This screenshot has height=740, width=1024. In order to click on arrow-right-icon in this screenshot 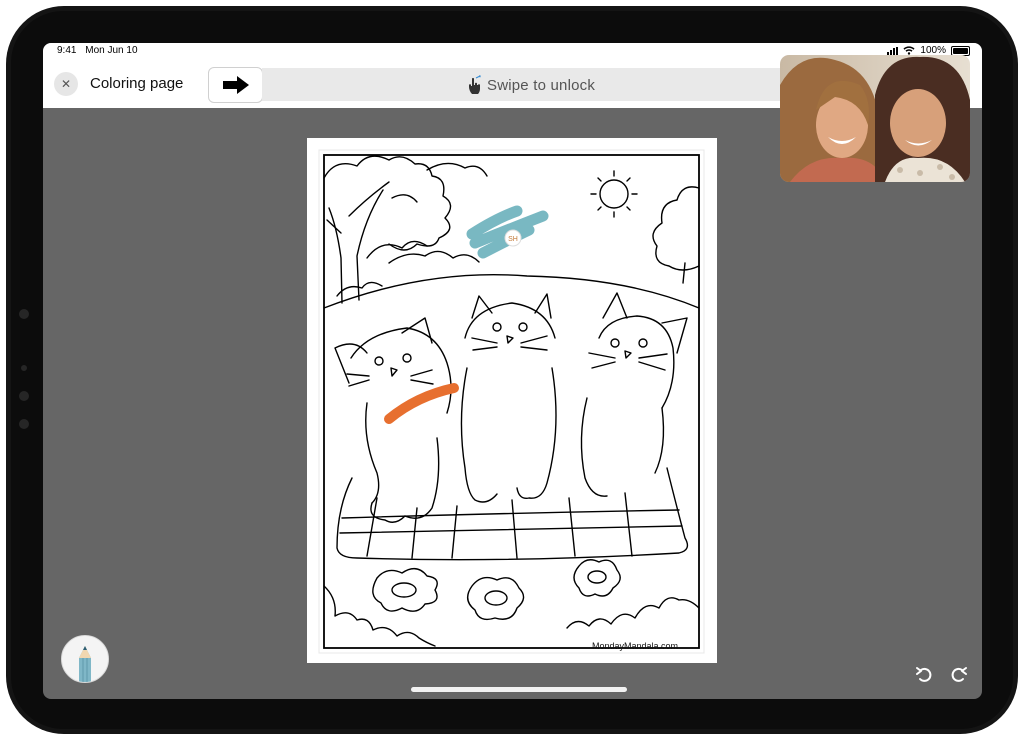, I will do `click(235, 85)`.